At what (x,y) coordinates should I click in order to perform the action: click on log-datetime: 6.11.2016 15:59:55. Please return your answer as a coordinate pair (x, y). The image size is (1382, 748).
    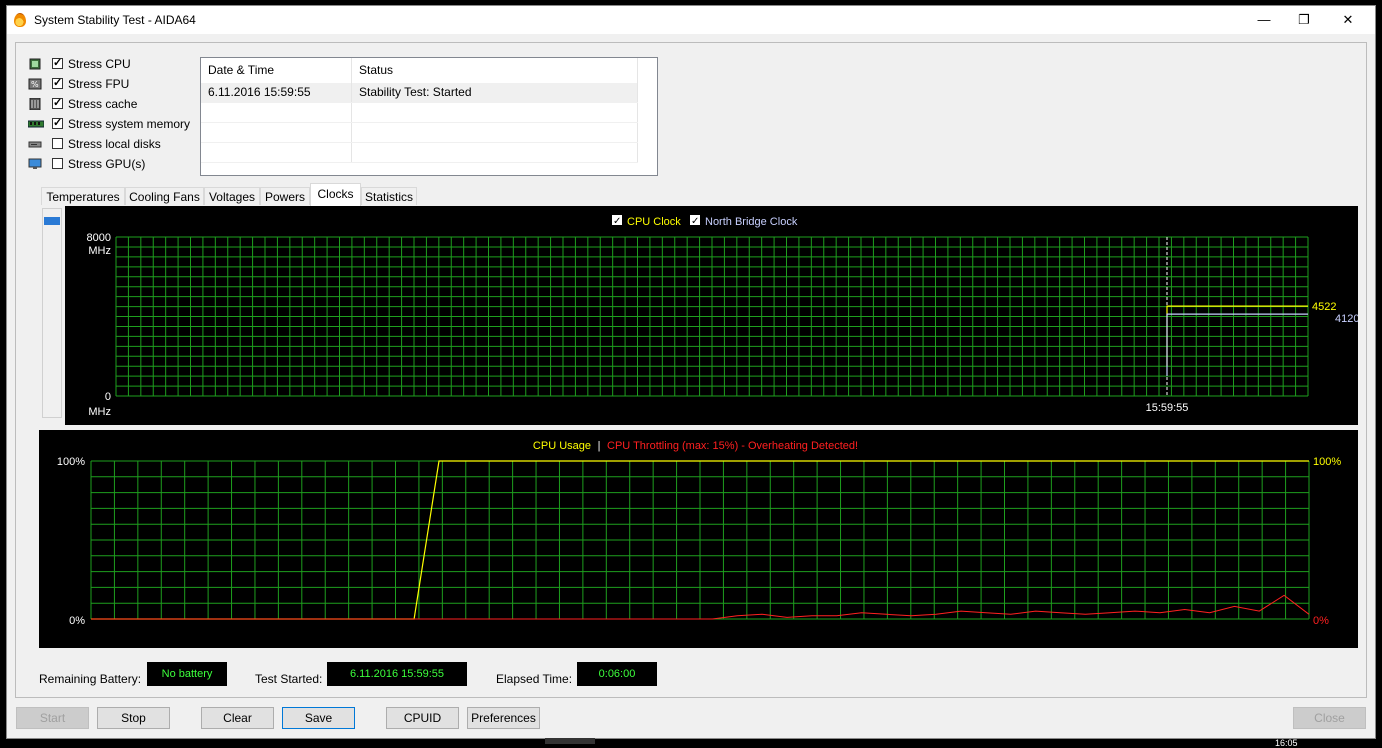
    Looking at the image, I should click on (276, 92).